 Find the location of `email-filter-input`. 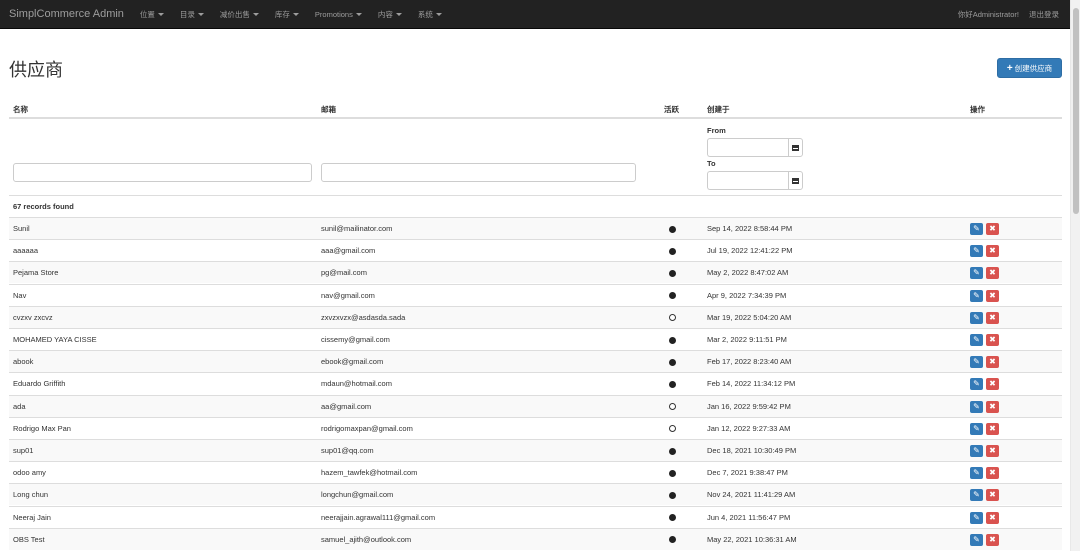

email-filter-input is located at coordinates (478, 172).